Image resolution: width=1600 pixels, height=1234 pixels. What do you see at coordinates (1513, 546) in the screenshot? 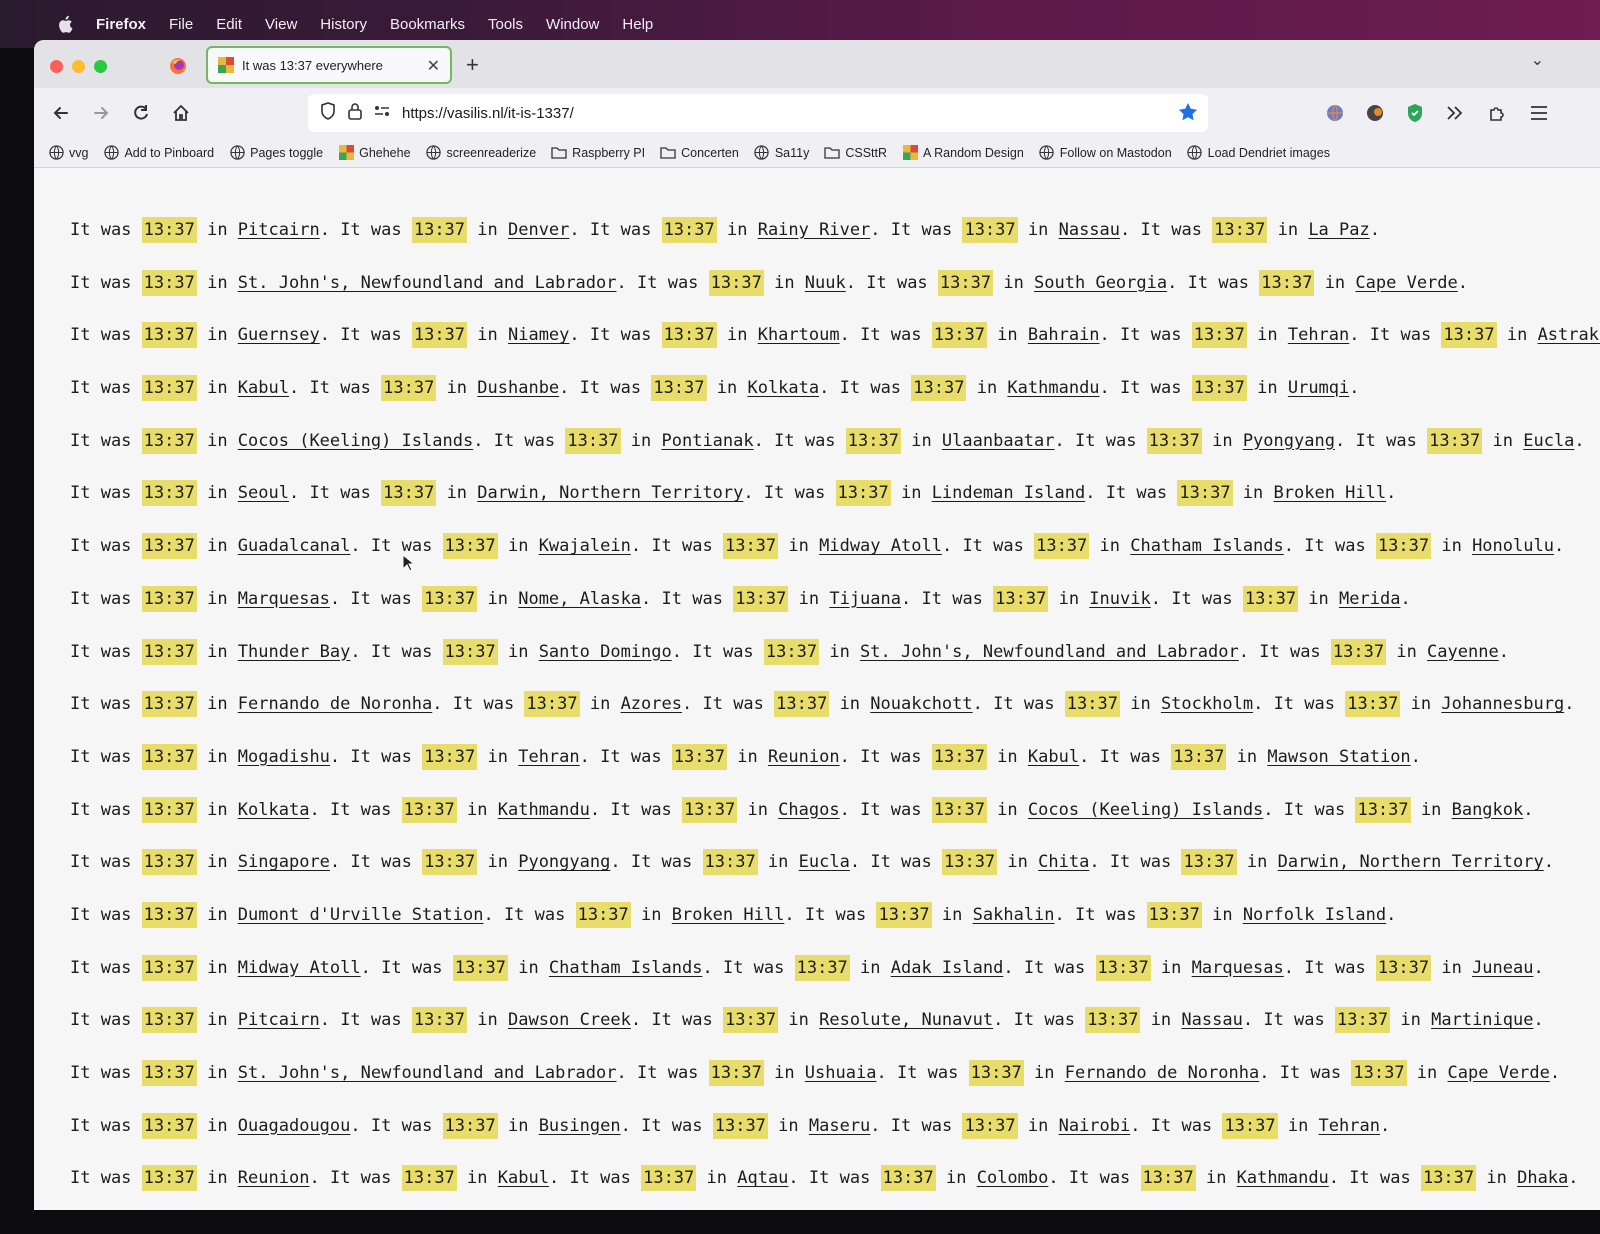
I see `place-link: Honolulu` at bounding box center [1513, 546].